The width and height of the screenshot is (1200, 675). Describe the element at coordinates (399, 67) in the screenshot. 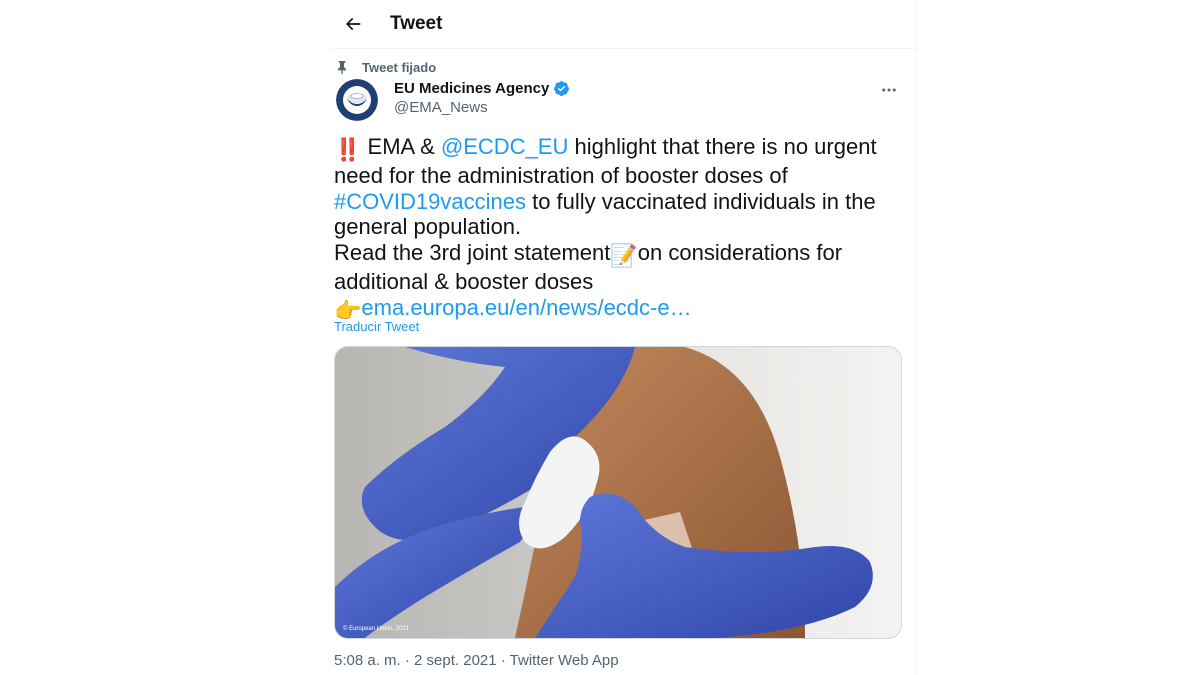

I see `pinned-label: Tweet fijado` at that location.